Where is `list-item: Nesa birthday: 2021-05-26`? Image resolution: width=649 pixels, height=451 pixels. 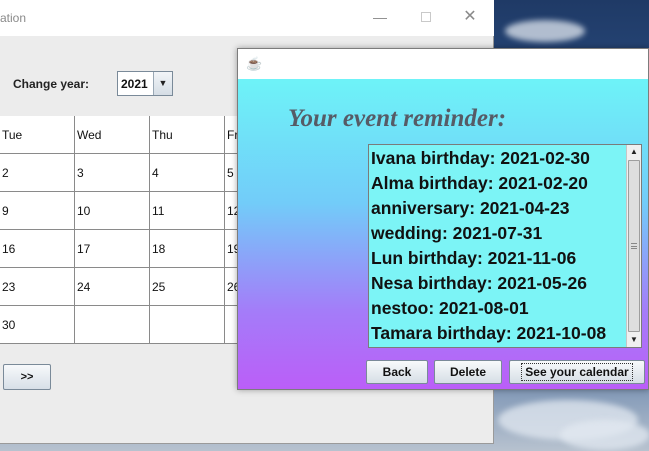
list-item: Nesa birthday: 2021-05-26 is located at coordinates (498, 284).